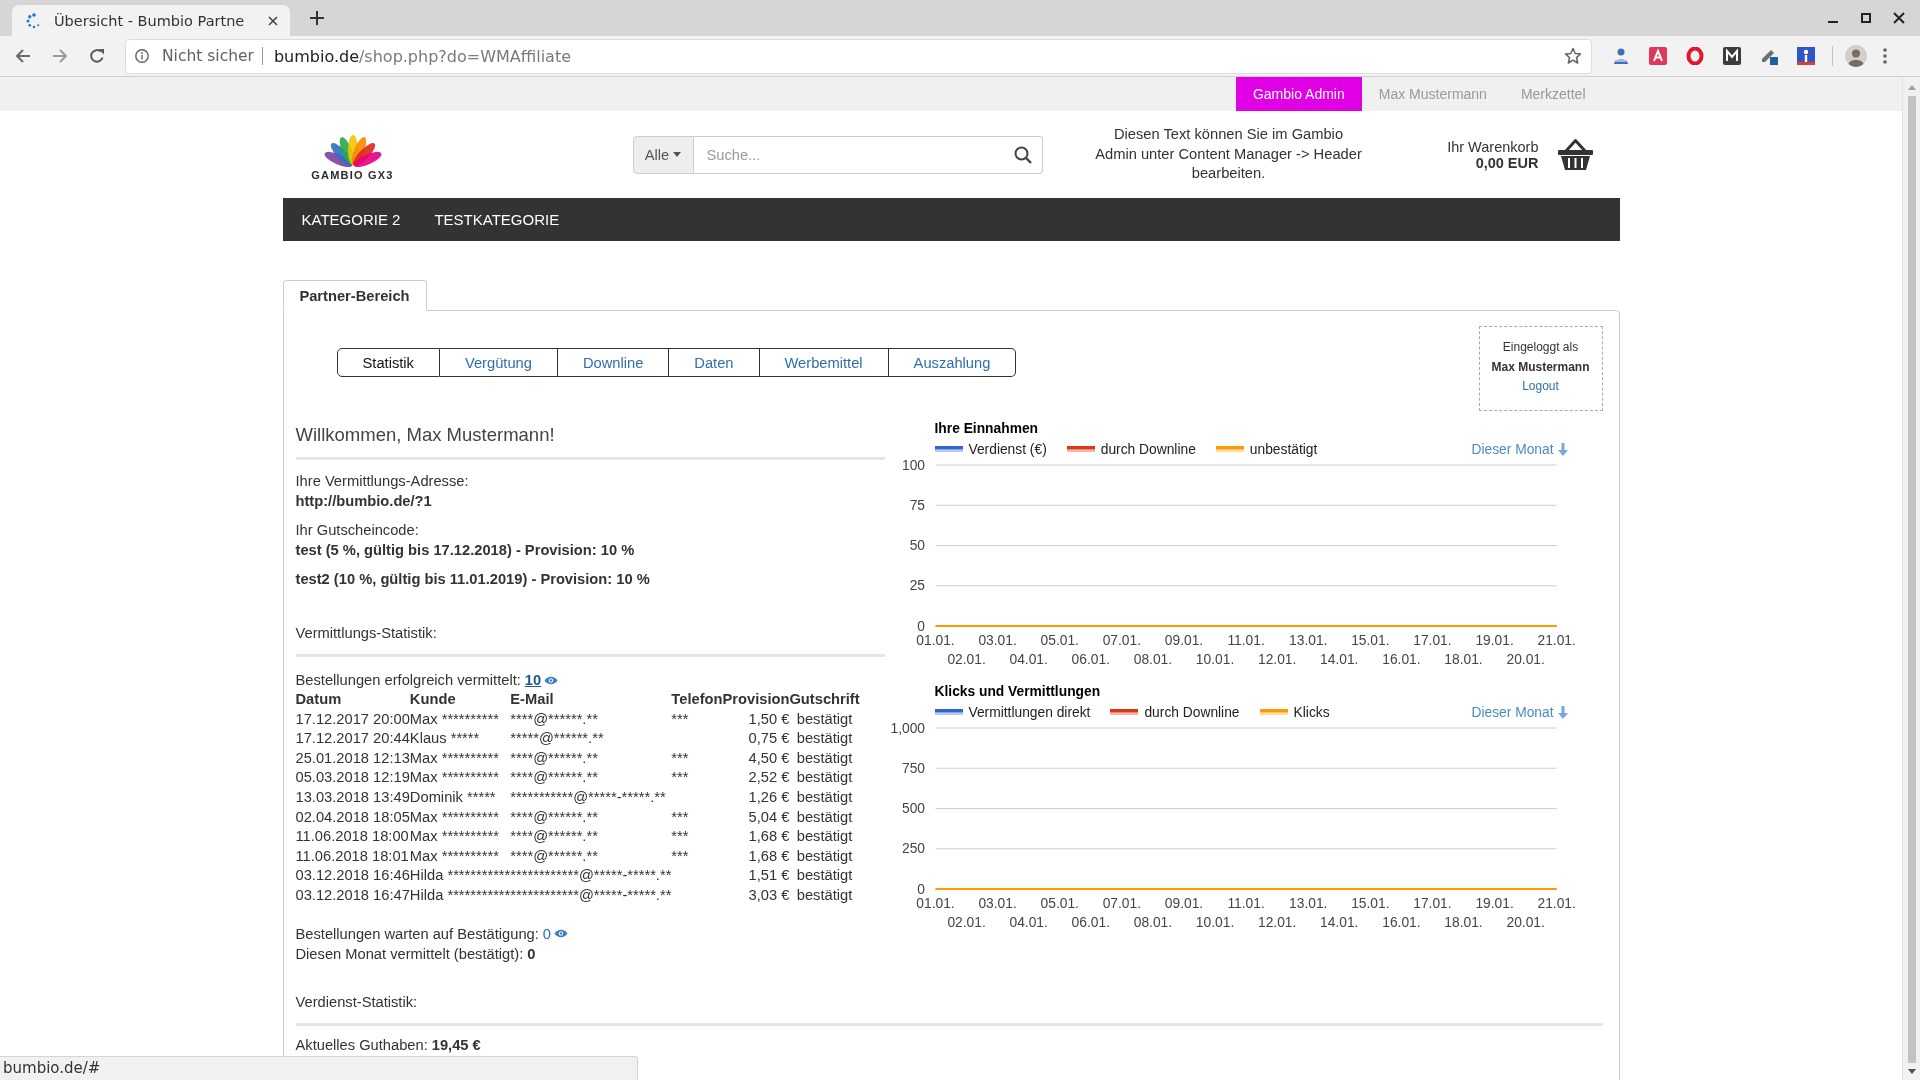 The width and height of the screenshot is (1920, 1080). What do you see at coordinates (917, 545) in the screenshot?
I see `y-axis-label: 50` at bounding box center [917, 545].